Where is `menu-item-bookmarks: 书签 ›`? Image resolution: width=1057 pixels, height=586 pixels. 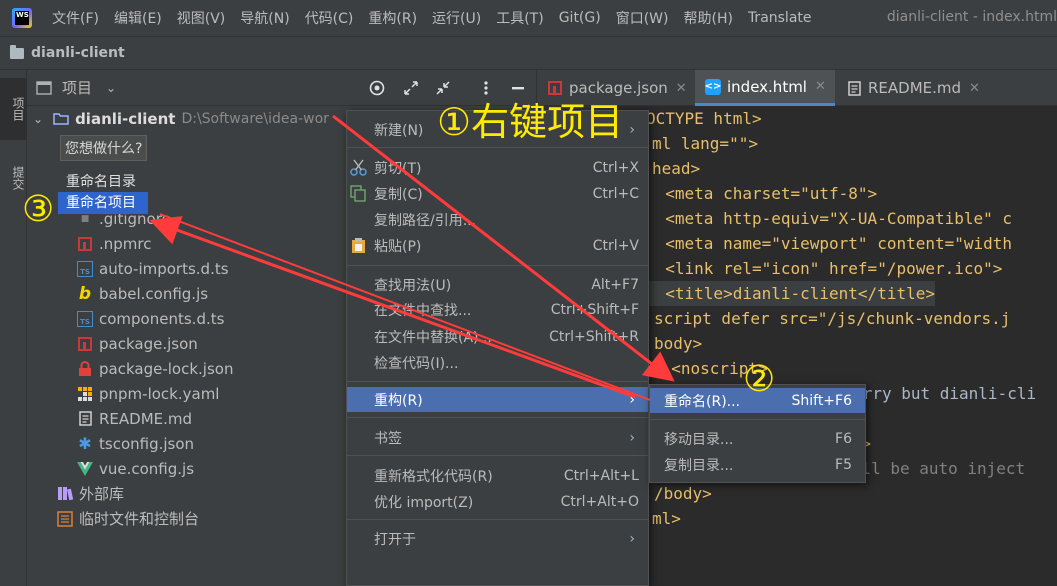
menu-item-bookmarks: 书签 › is located at coordinates (497, 437).